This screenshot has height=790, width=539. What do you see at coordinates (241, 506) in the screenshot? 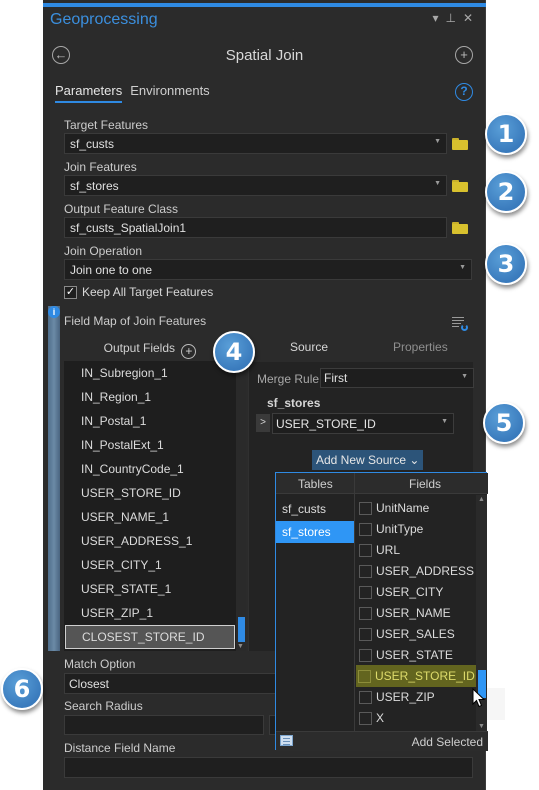
I see `output-fields-scrollbar: ▼` at bounding box center [241, 506].